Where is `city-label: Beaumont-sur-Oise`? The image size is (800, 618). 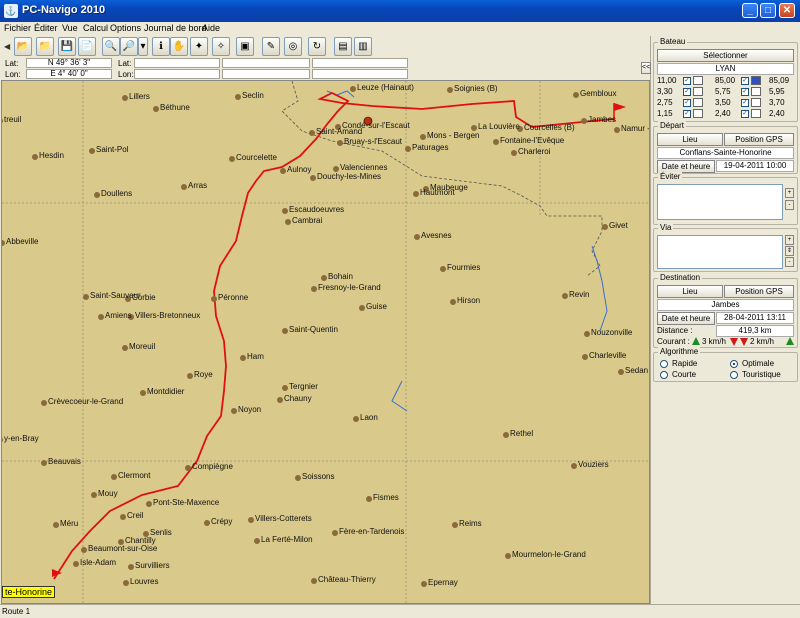 city-label: Beaumont-sur-Oise is located at coordinates (122, 548).